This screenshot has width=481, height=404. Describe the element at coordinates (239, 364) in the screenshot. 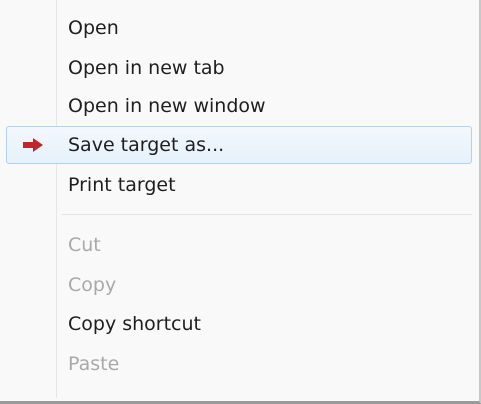

I see `menu-item-paste: Paste` at that location.